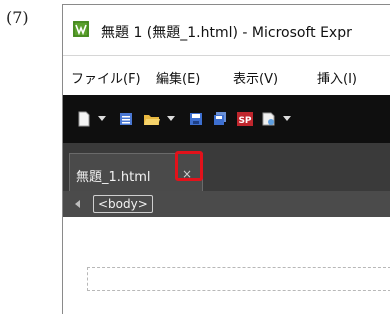  I want to click on menu-edit: 編集(E), so click(178, 77).